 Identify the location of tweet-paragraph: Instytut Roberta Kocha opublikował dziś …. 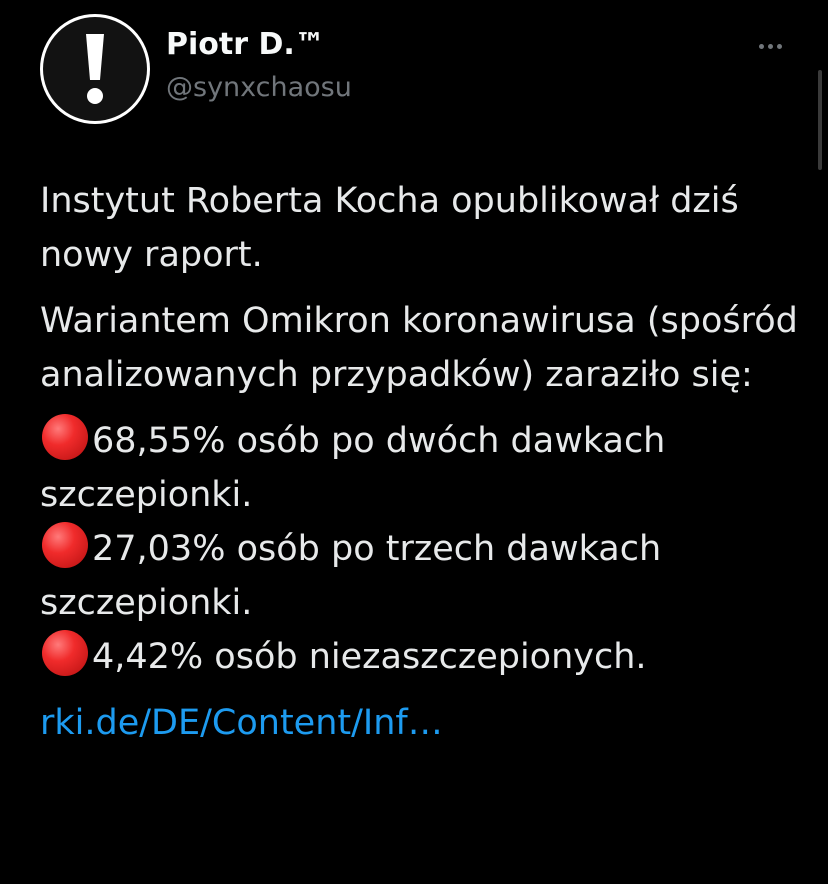
(389, 228).